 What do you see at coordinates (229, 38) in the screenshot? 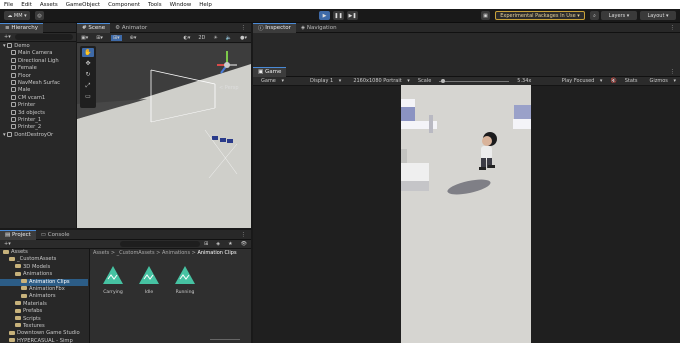
I see `audio-icon: 🔈` at bounding box center [229, 38].